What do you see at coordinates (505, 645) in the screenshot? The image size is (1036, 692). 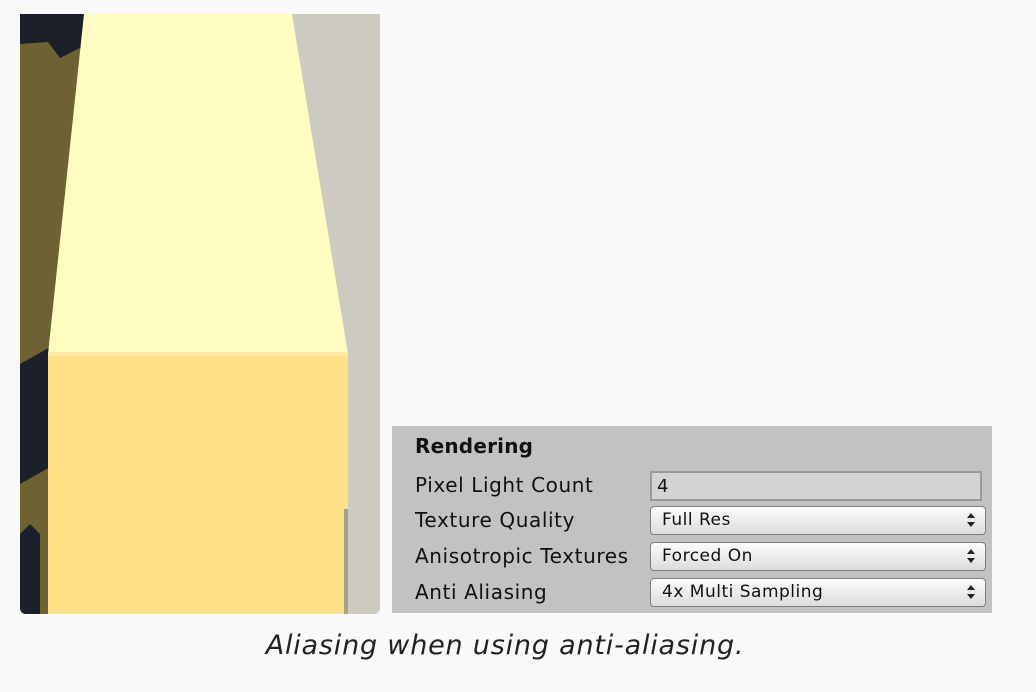 I see `figure-caption: Aliasing when using anti-aliasing.` at bounding box center [505, 645].